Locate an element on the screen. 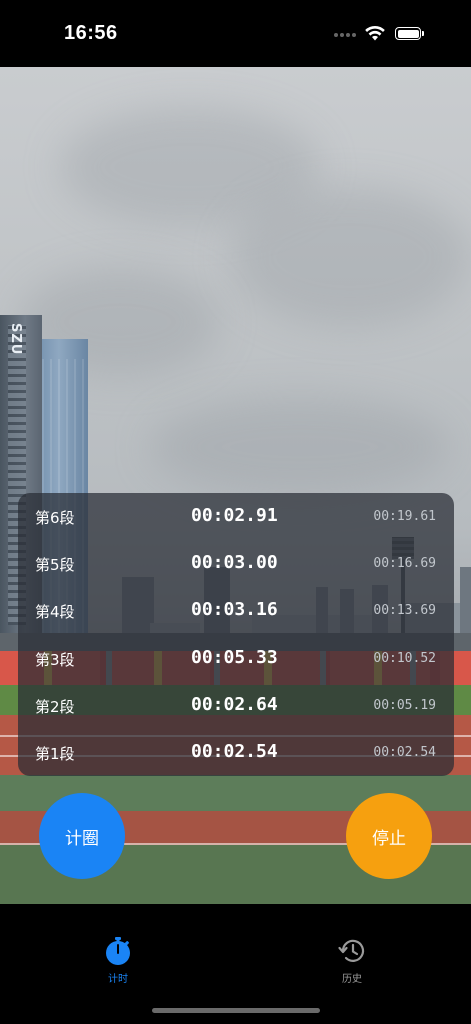 This screenshot has width=471, height=1024. lap-split-time: 00:05.33 is located at coordinates (234, 657).